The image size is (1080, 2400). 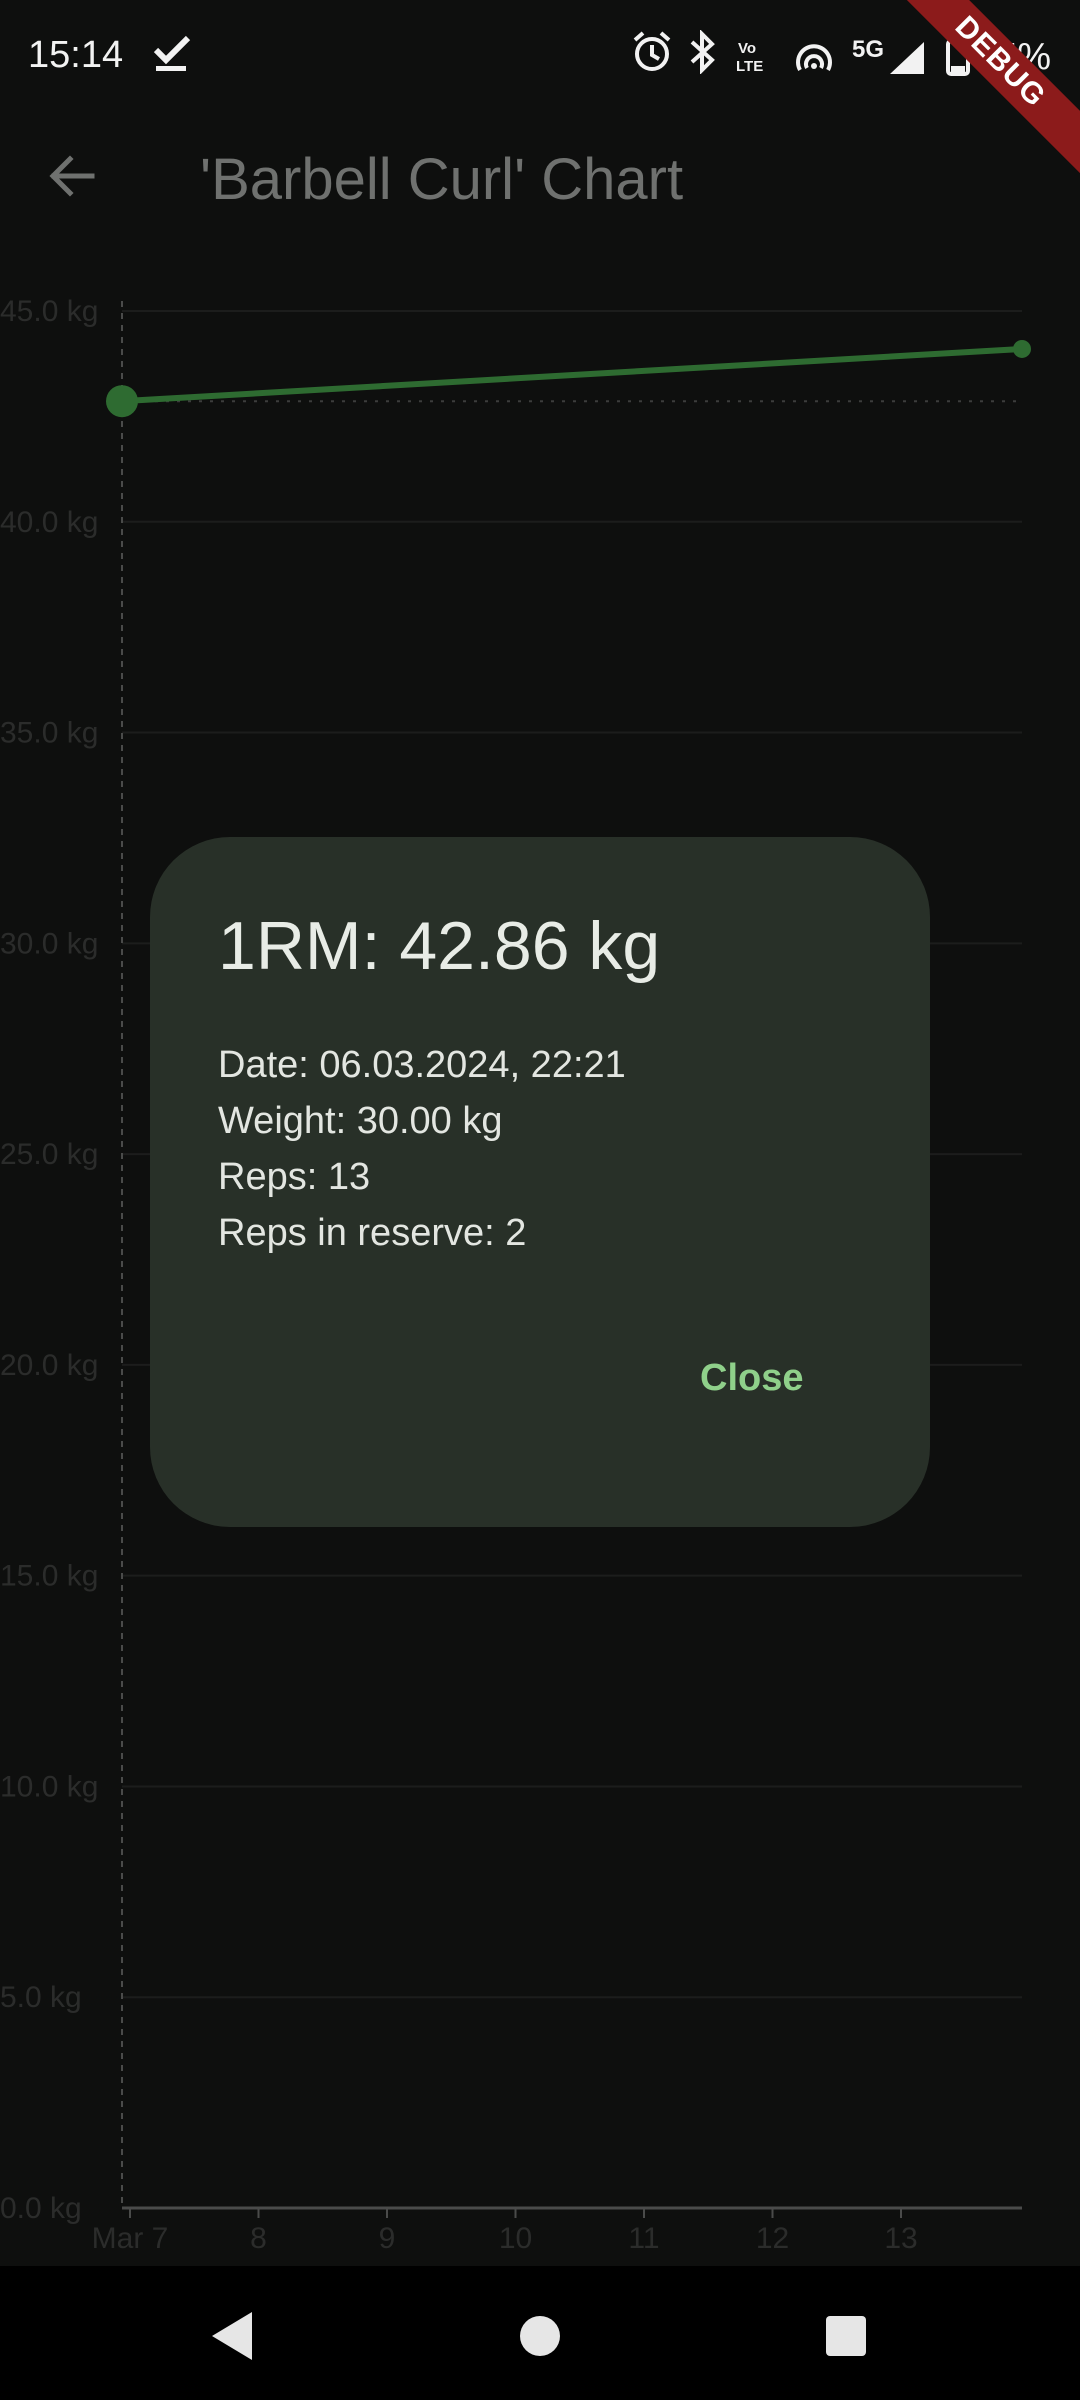 What do you see at coordinates (868, 49) in the screenshot?
I see `network-type: 5G` at bounding box center [868, 49].